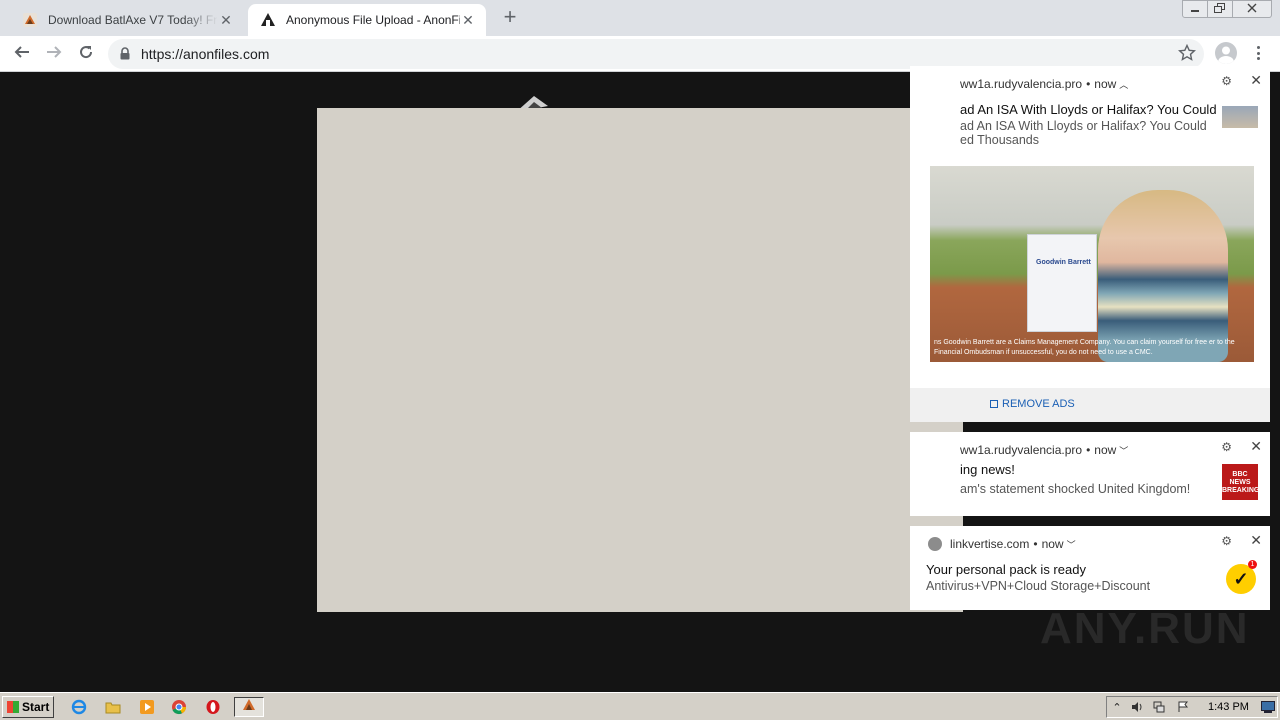 The width and height of the screenshot is (1280, 720). What do you see at coordinates (1163, 276) in the screenshot?
I see `person-image` at bounding box center [1163, 276].